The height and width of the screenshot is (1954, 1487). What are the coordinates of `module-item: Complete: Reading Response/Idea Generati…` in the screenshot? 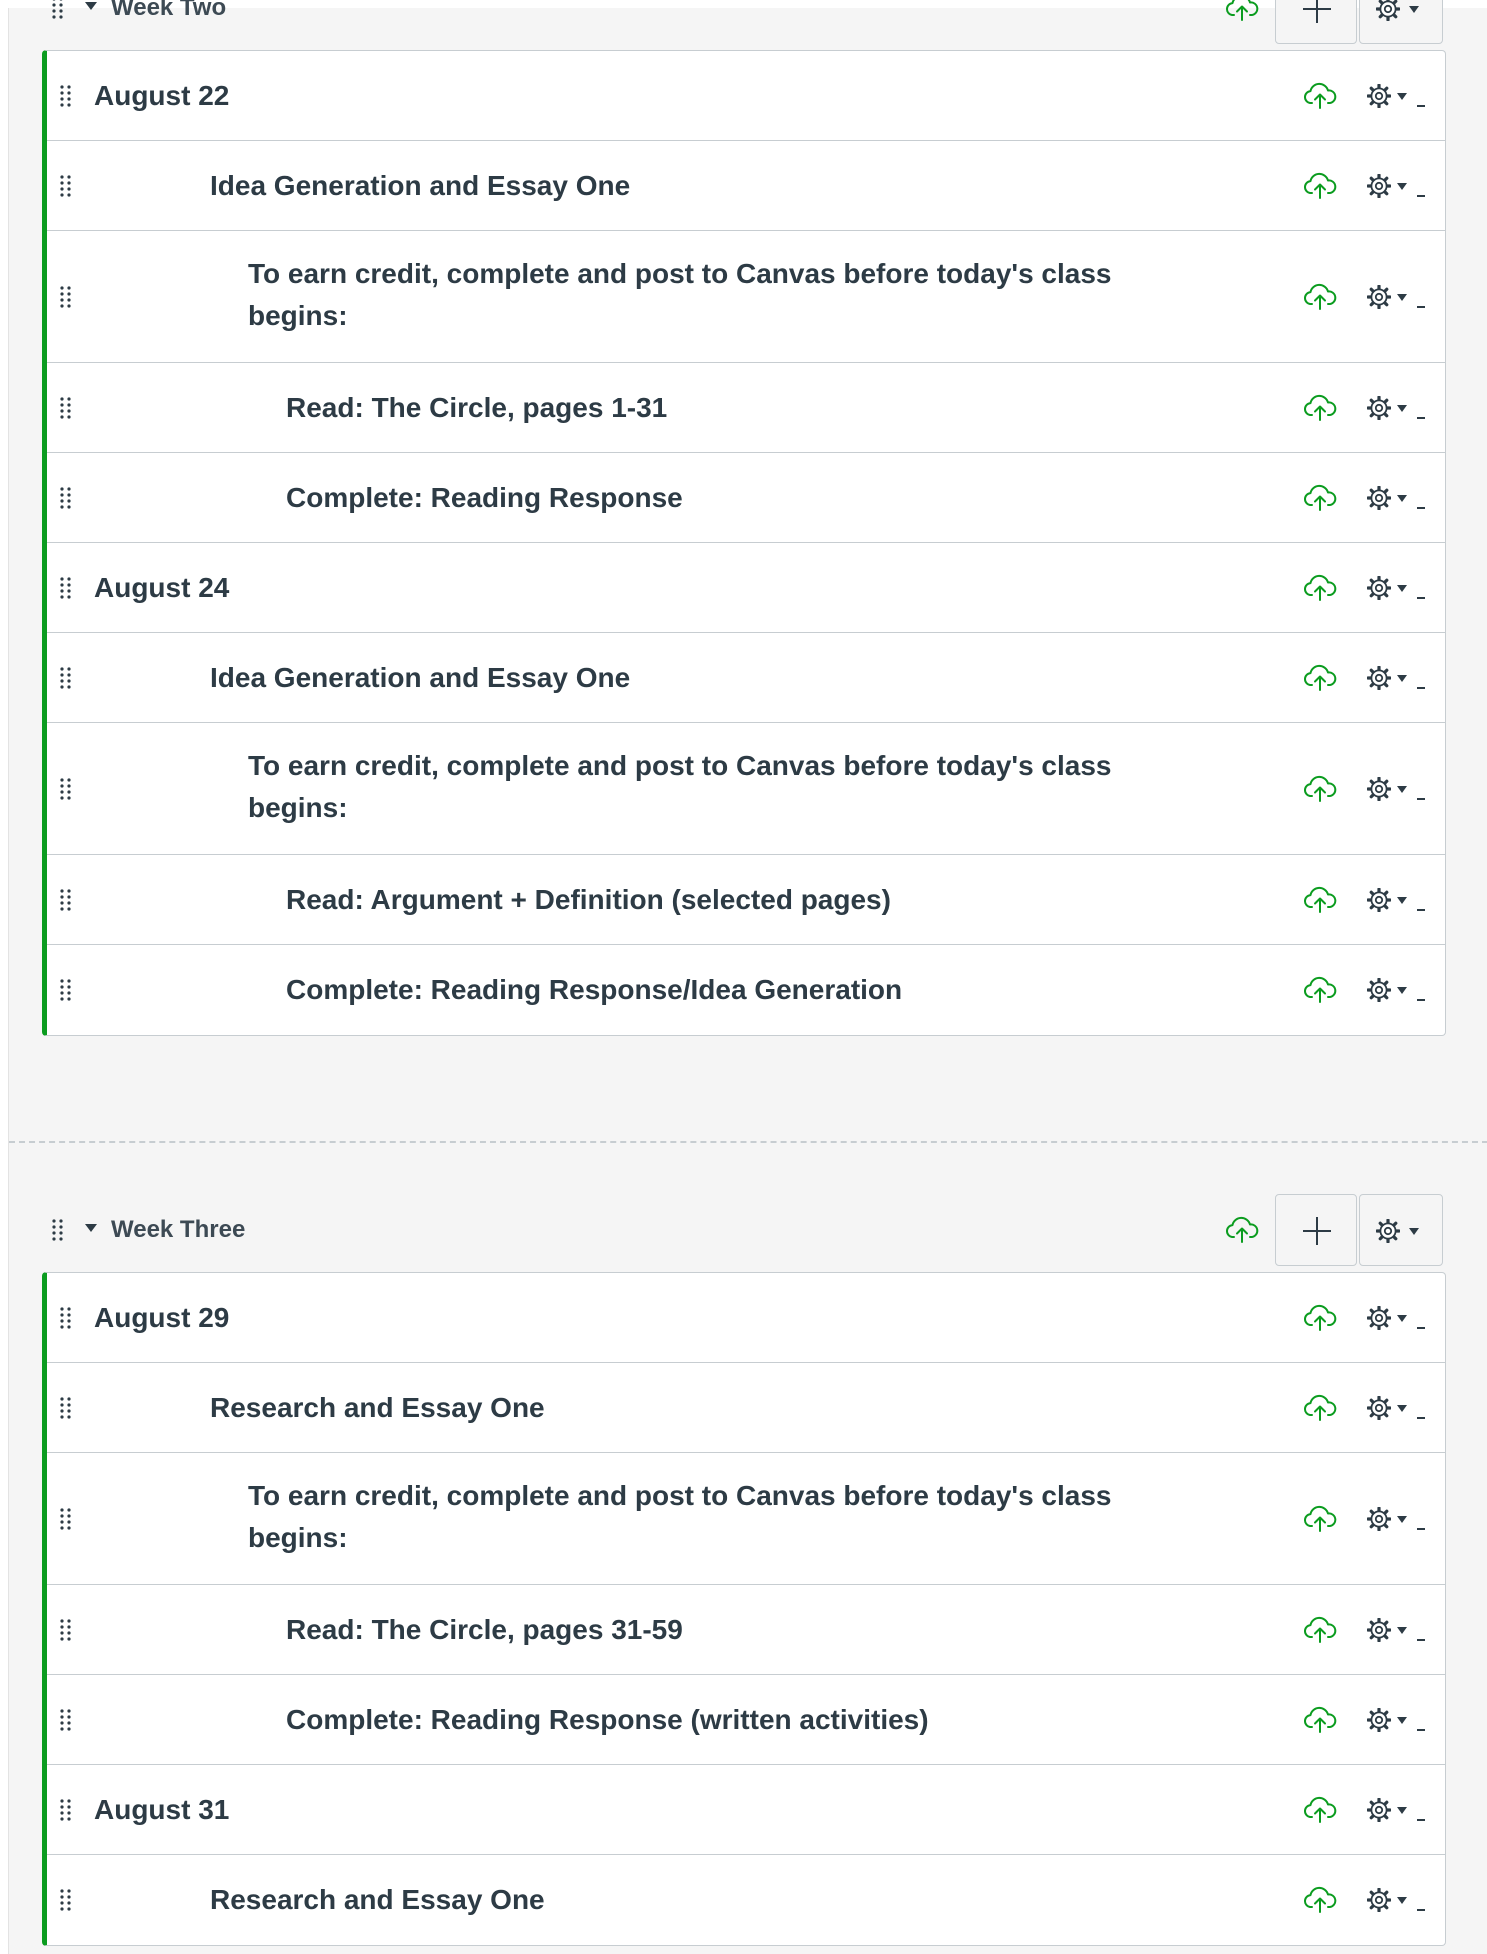 It's located at (746, 990).